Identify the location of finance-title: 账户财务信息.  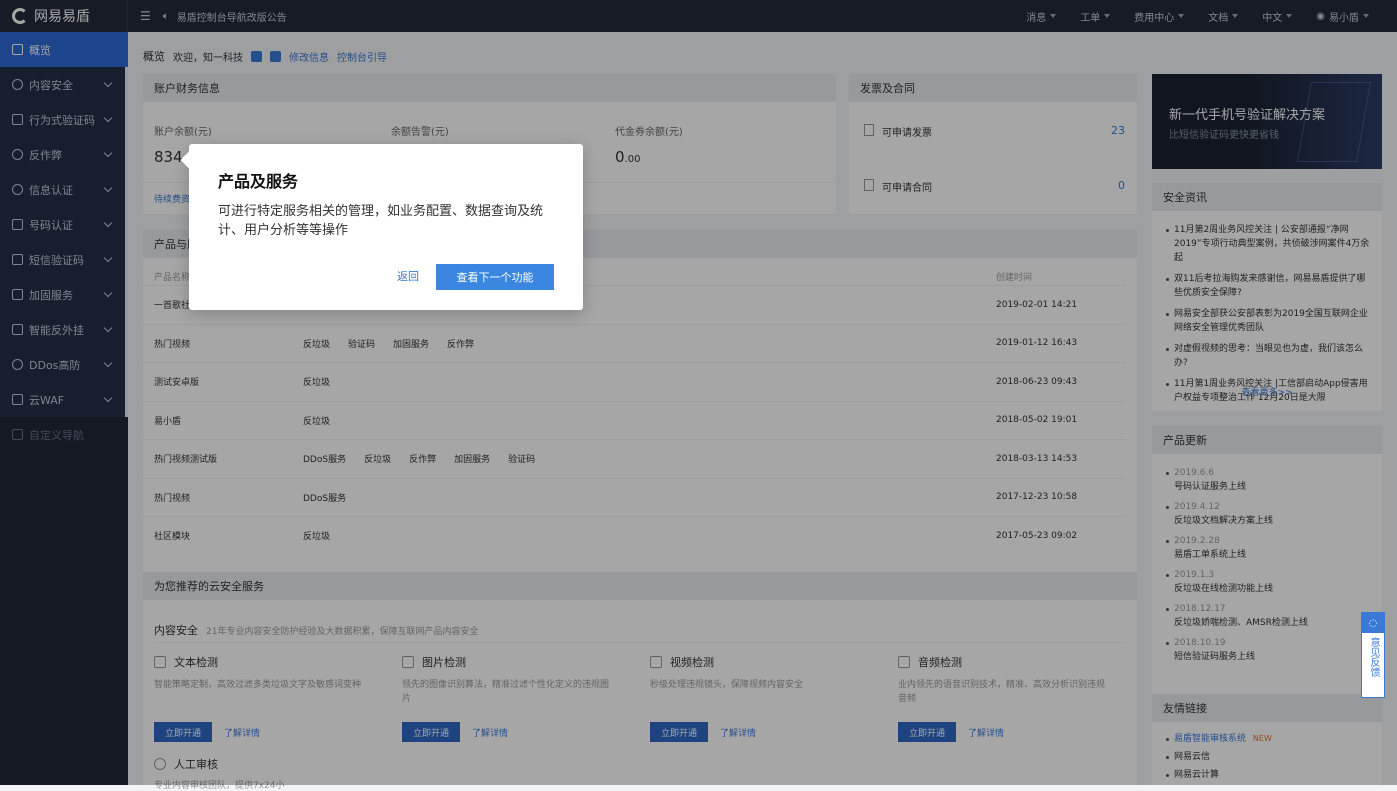
(489, 88).